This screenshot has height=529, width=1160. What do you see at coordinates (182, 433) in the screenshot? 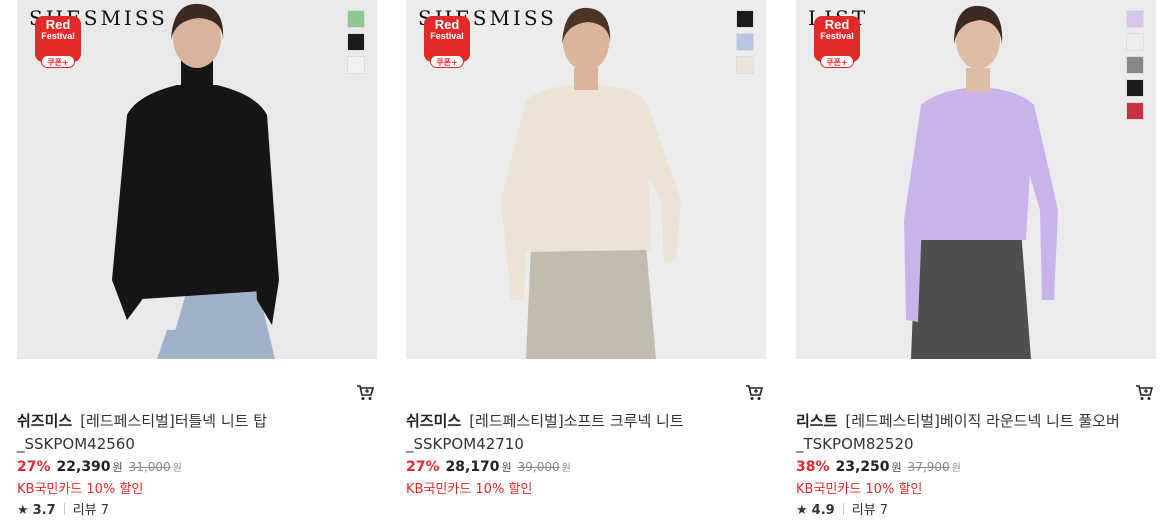
I see `product-title: 쉬즈미스 [레드페스티벌]터틀넥 니트 탑 _SSKPOM42560` at bounding box center [182, 433].